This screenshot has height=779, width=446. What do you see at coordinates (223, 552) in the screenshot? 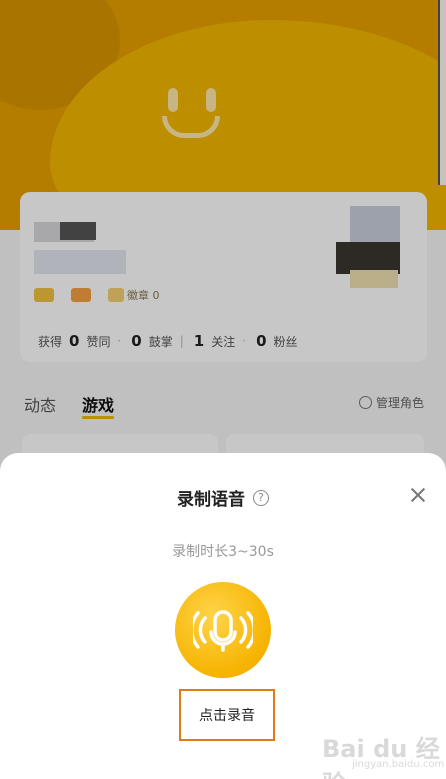
I see `duration-hint: 录制时长3~30s` at bounding box center [223, 552].